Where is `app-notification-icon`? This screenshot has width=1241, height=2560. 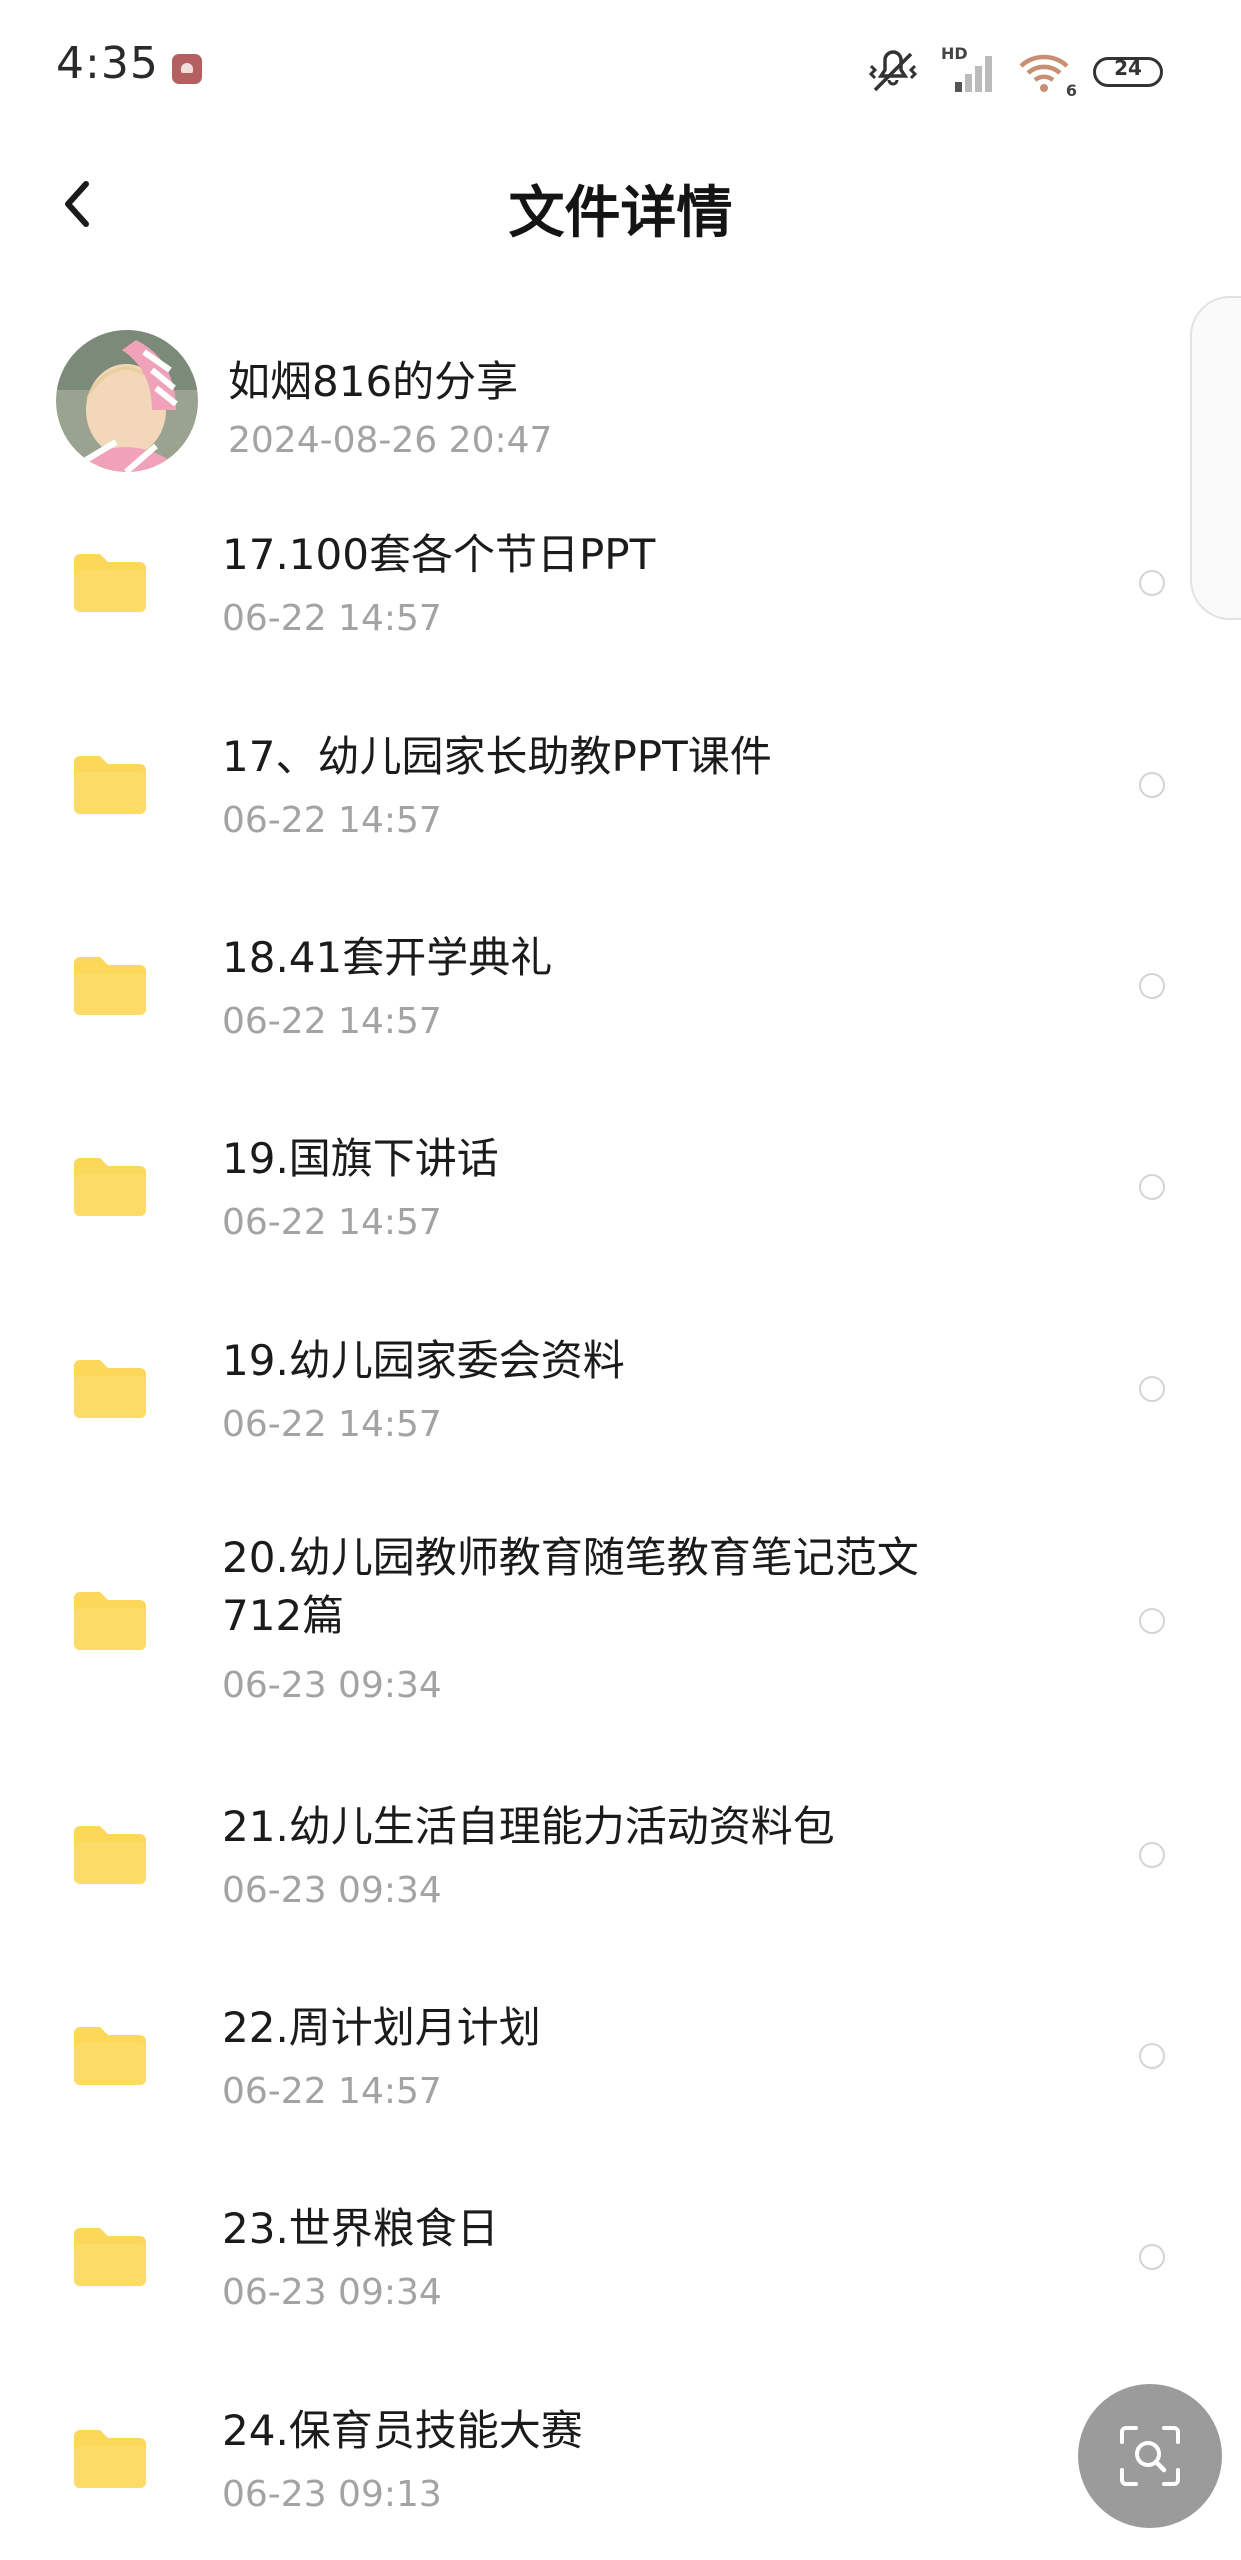 app-notification-icon is located at coordinates (187, 69).